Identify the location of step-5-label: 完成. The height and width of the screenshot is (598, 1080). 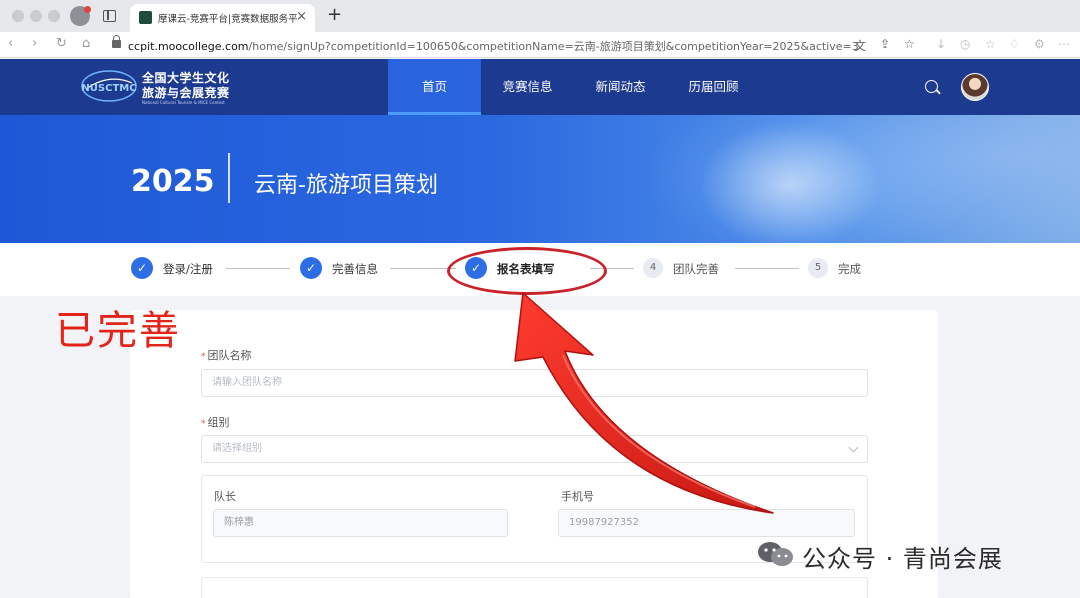
(849, 269).